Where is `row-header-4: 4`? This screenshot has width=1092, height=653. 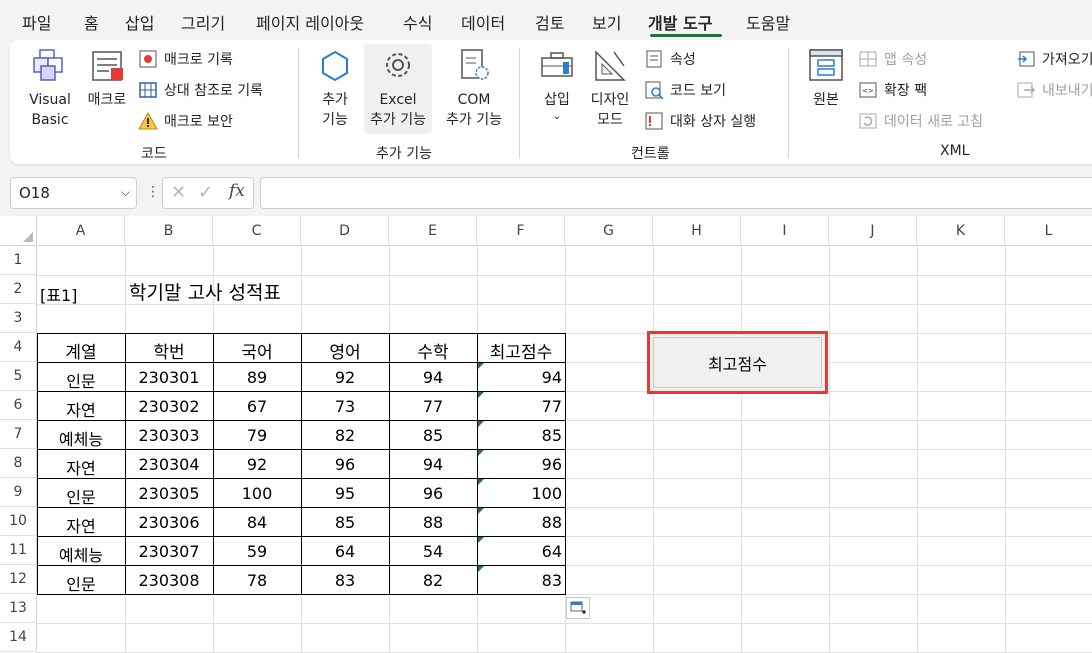 row-header-4: 4 is located at coordinates (18, 347).